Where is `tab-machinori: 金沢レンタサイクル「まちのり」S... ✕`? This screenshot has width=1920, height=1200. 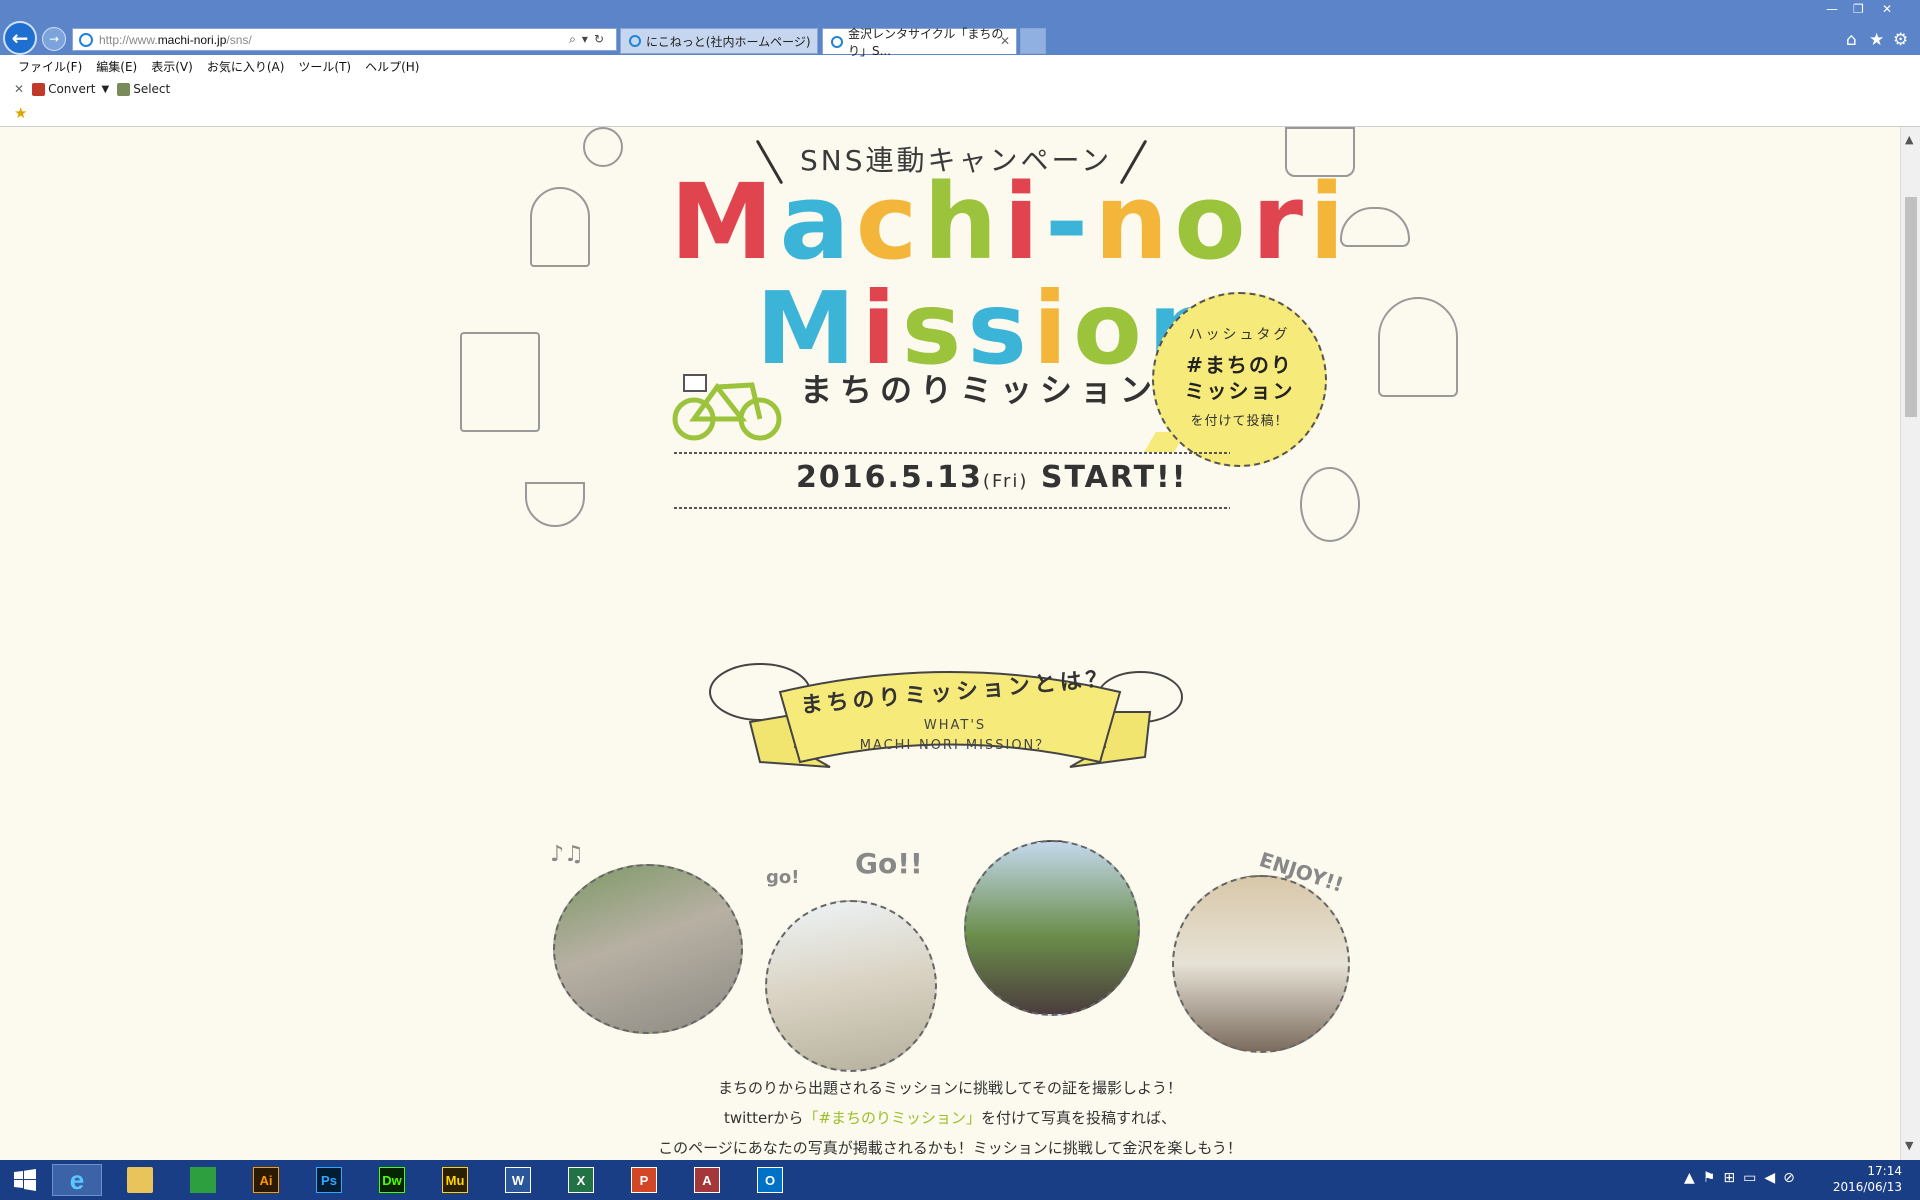
tab-machinori: 金沢レンタサイクル「まちのり」S... ✕ is located at coordinates (919, 42).